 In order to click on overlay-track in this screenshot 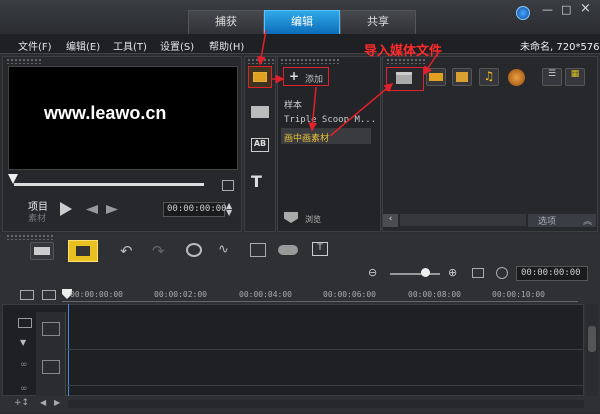, I will do `click(310, 368)`.